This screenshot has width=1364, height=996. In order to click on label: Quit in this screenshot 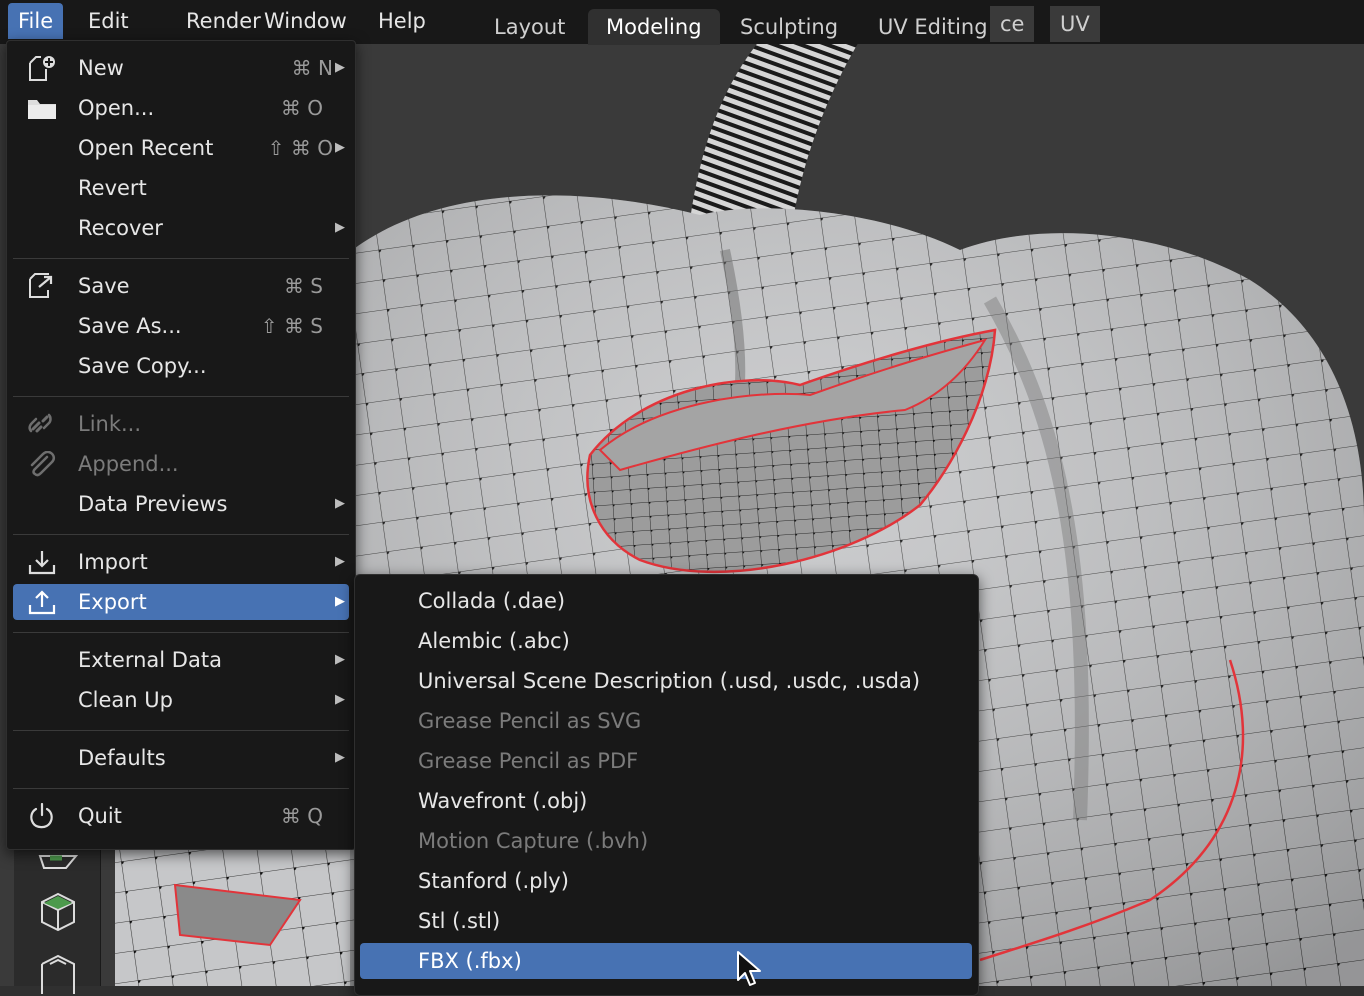, I will do `click(100, 816)`.